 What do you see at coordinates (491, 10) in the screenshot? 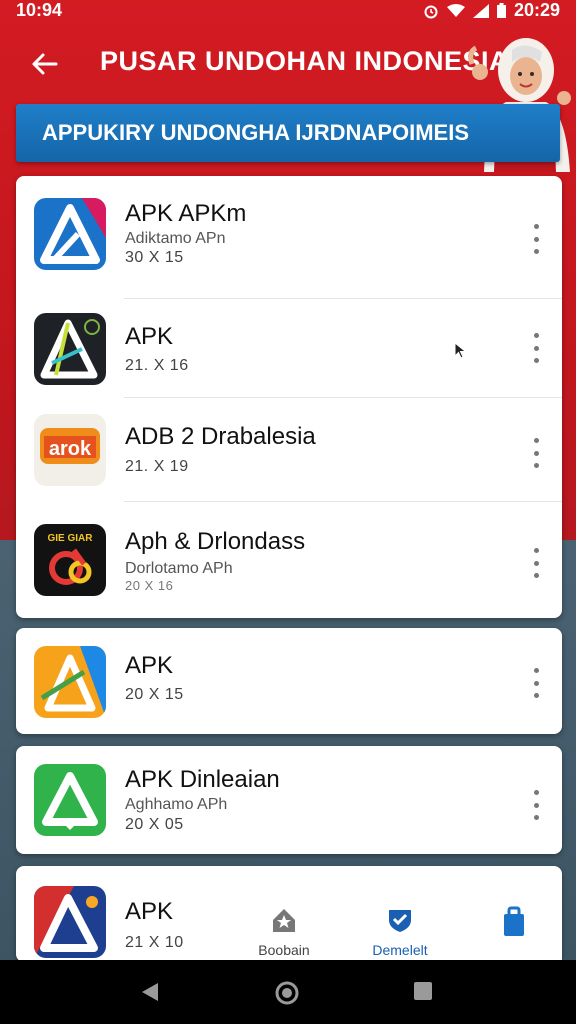
I see `status-icons: 20:29` at bounding box center [491, 10].